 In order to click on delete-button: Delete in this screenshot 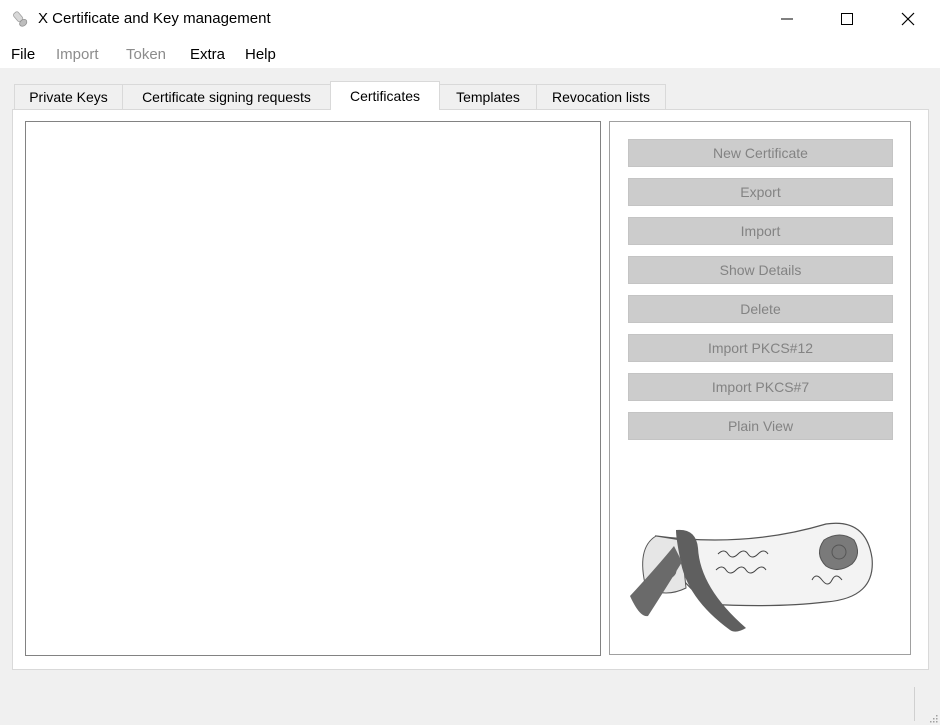, I will do `click(760, 309)`.